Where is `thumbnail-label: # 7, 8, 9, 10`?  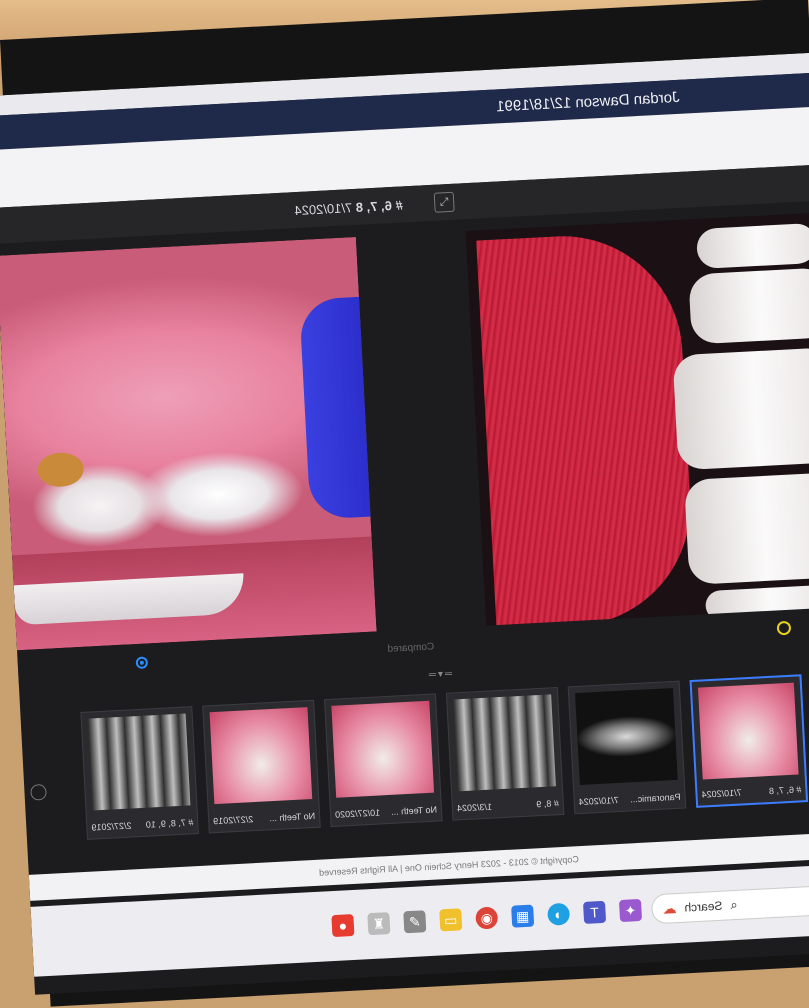
thumbnail-label: # 7, 8, 9, 10 is located at coordinates (169, 823).